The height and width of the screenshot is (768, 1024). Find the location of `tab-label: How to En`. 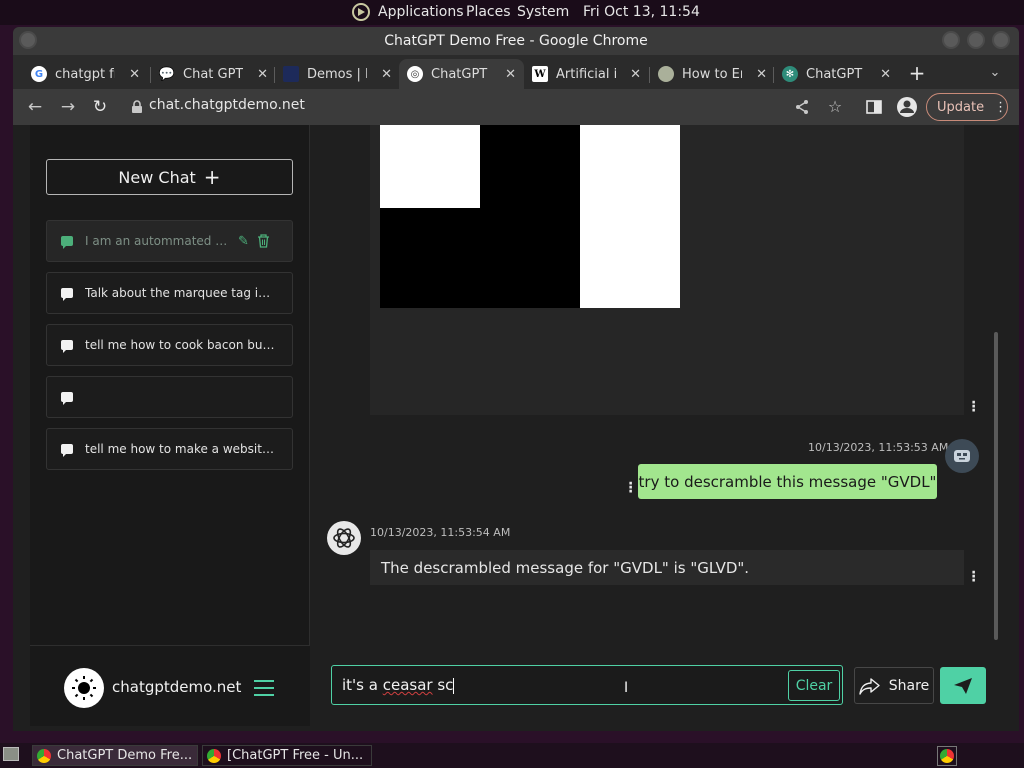

tab-label: How to En is located at coordinates (712, 74).